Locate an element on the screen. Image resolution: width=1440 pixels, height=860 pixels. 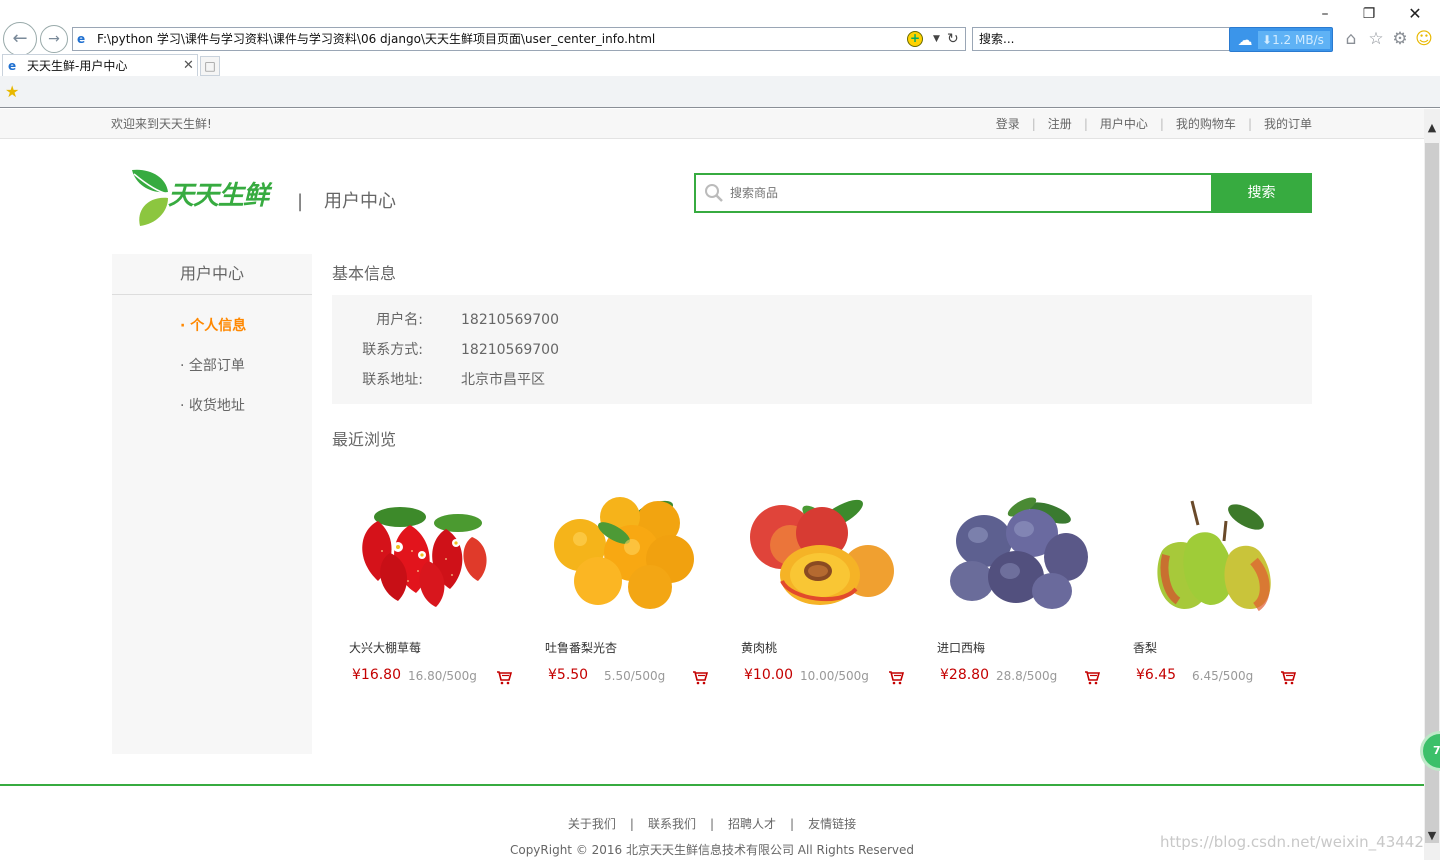
download-speed-widget: ☁ ⬇1.2 MB/s is located at coordinates (1281, 39).